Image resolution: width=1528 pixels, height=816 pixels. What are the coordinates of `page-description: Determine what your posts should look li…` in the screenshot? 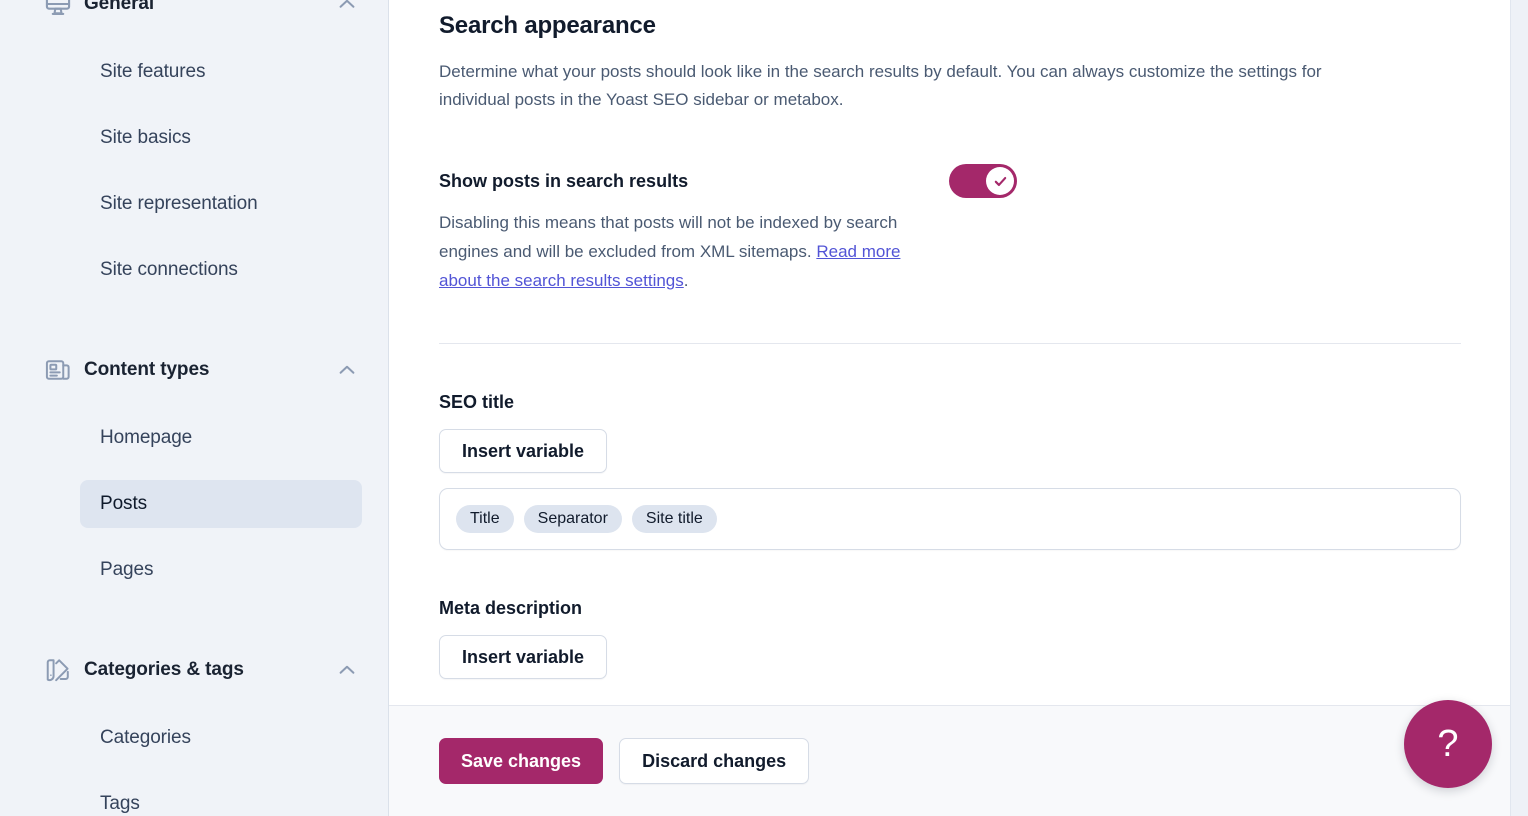 It's located at (880, 85).